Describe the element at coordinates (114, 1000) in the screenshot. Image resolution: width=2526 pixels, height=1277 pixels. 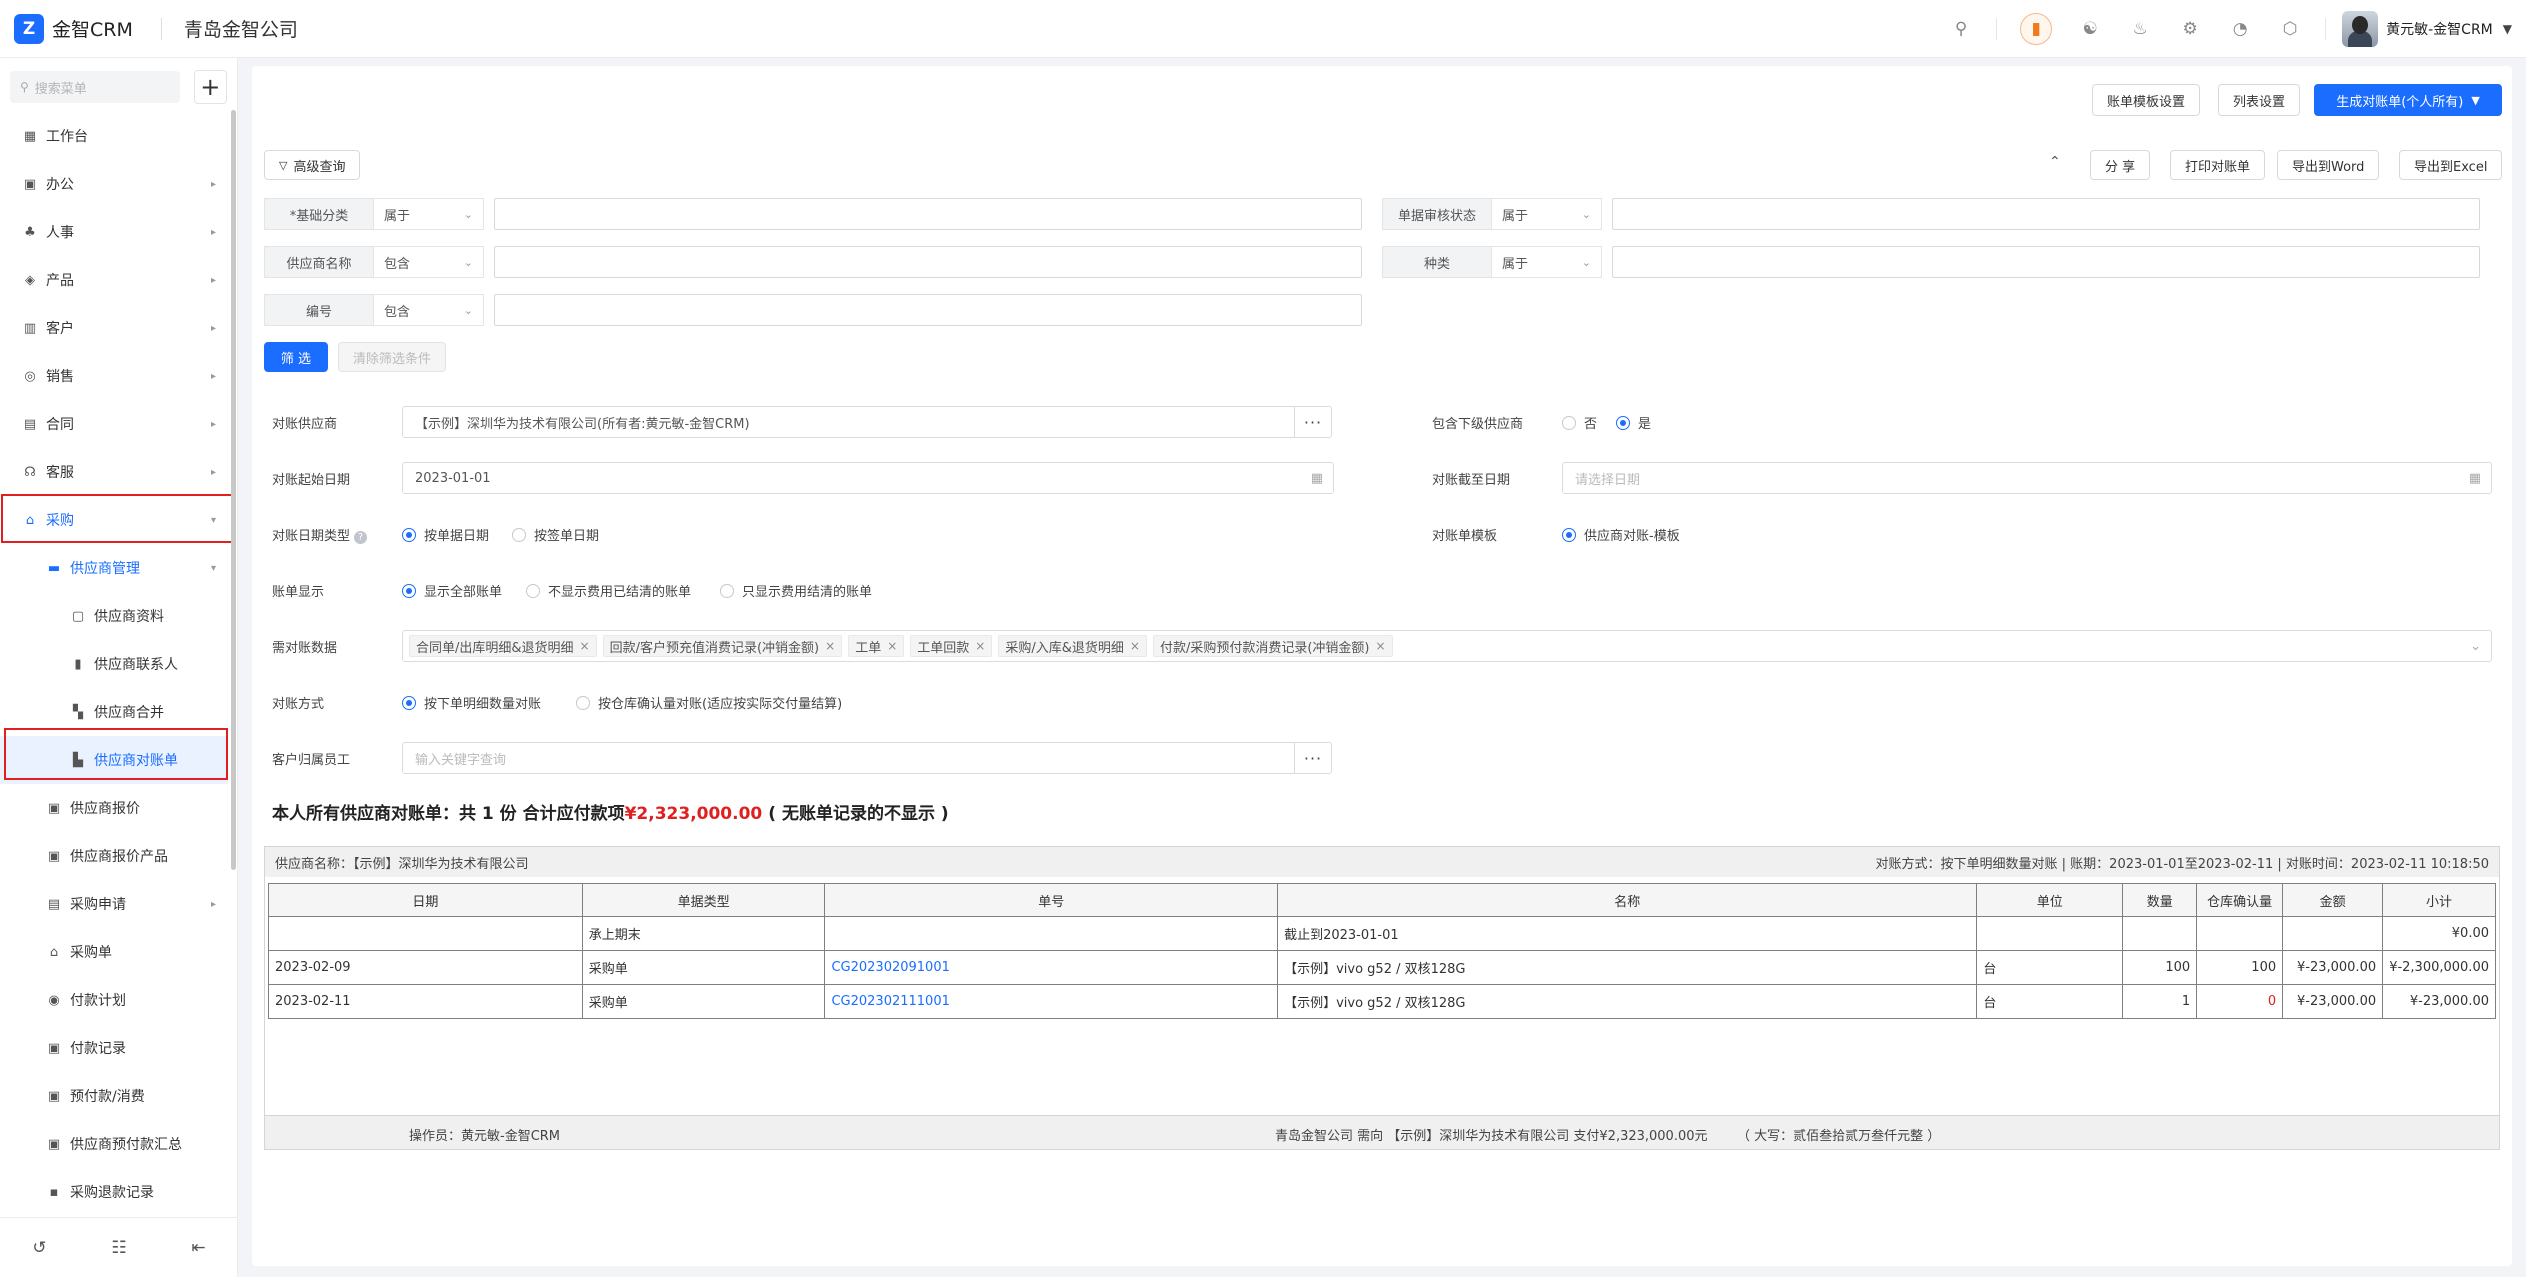
I see `sidebar-item-payment-plan: ◉ 付款计划` at that location.